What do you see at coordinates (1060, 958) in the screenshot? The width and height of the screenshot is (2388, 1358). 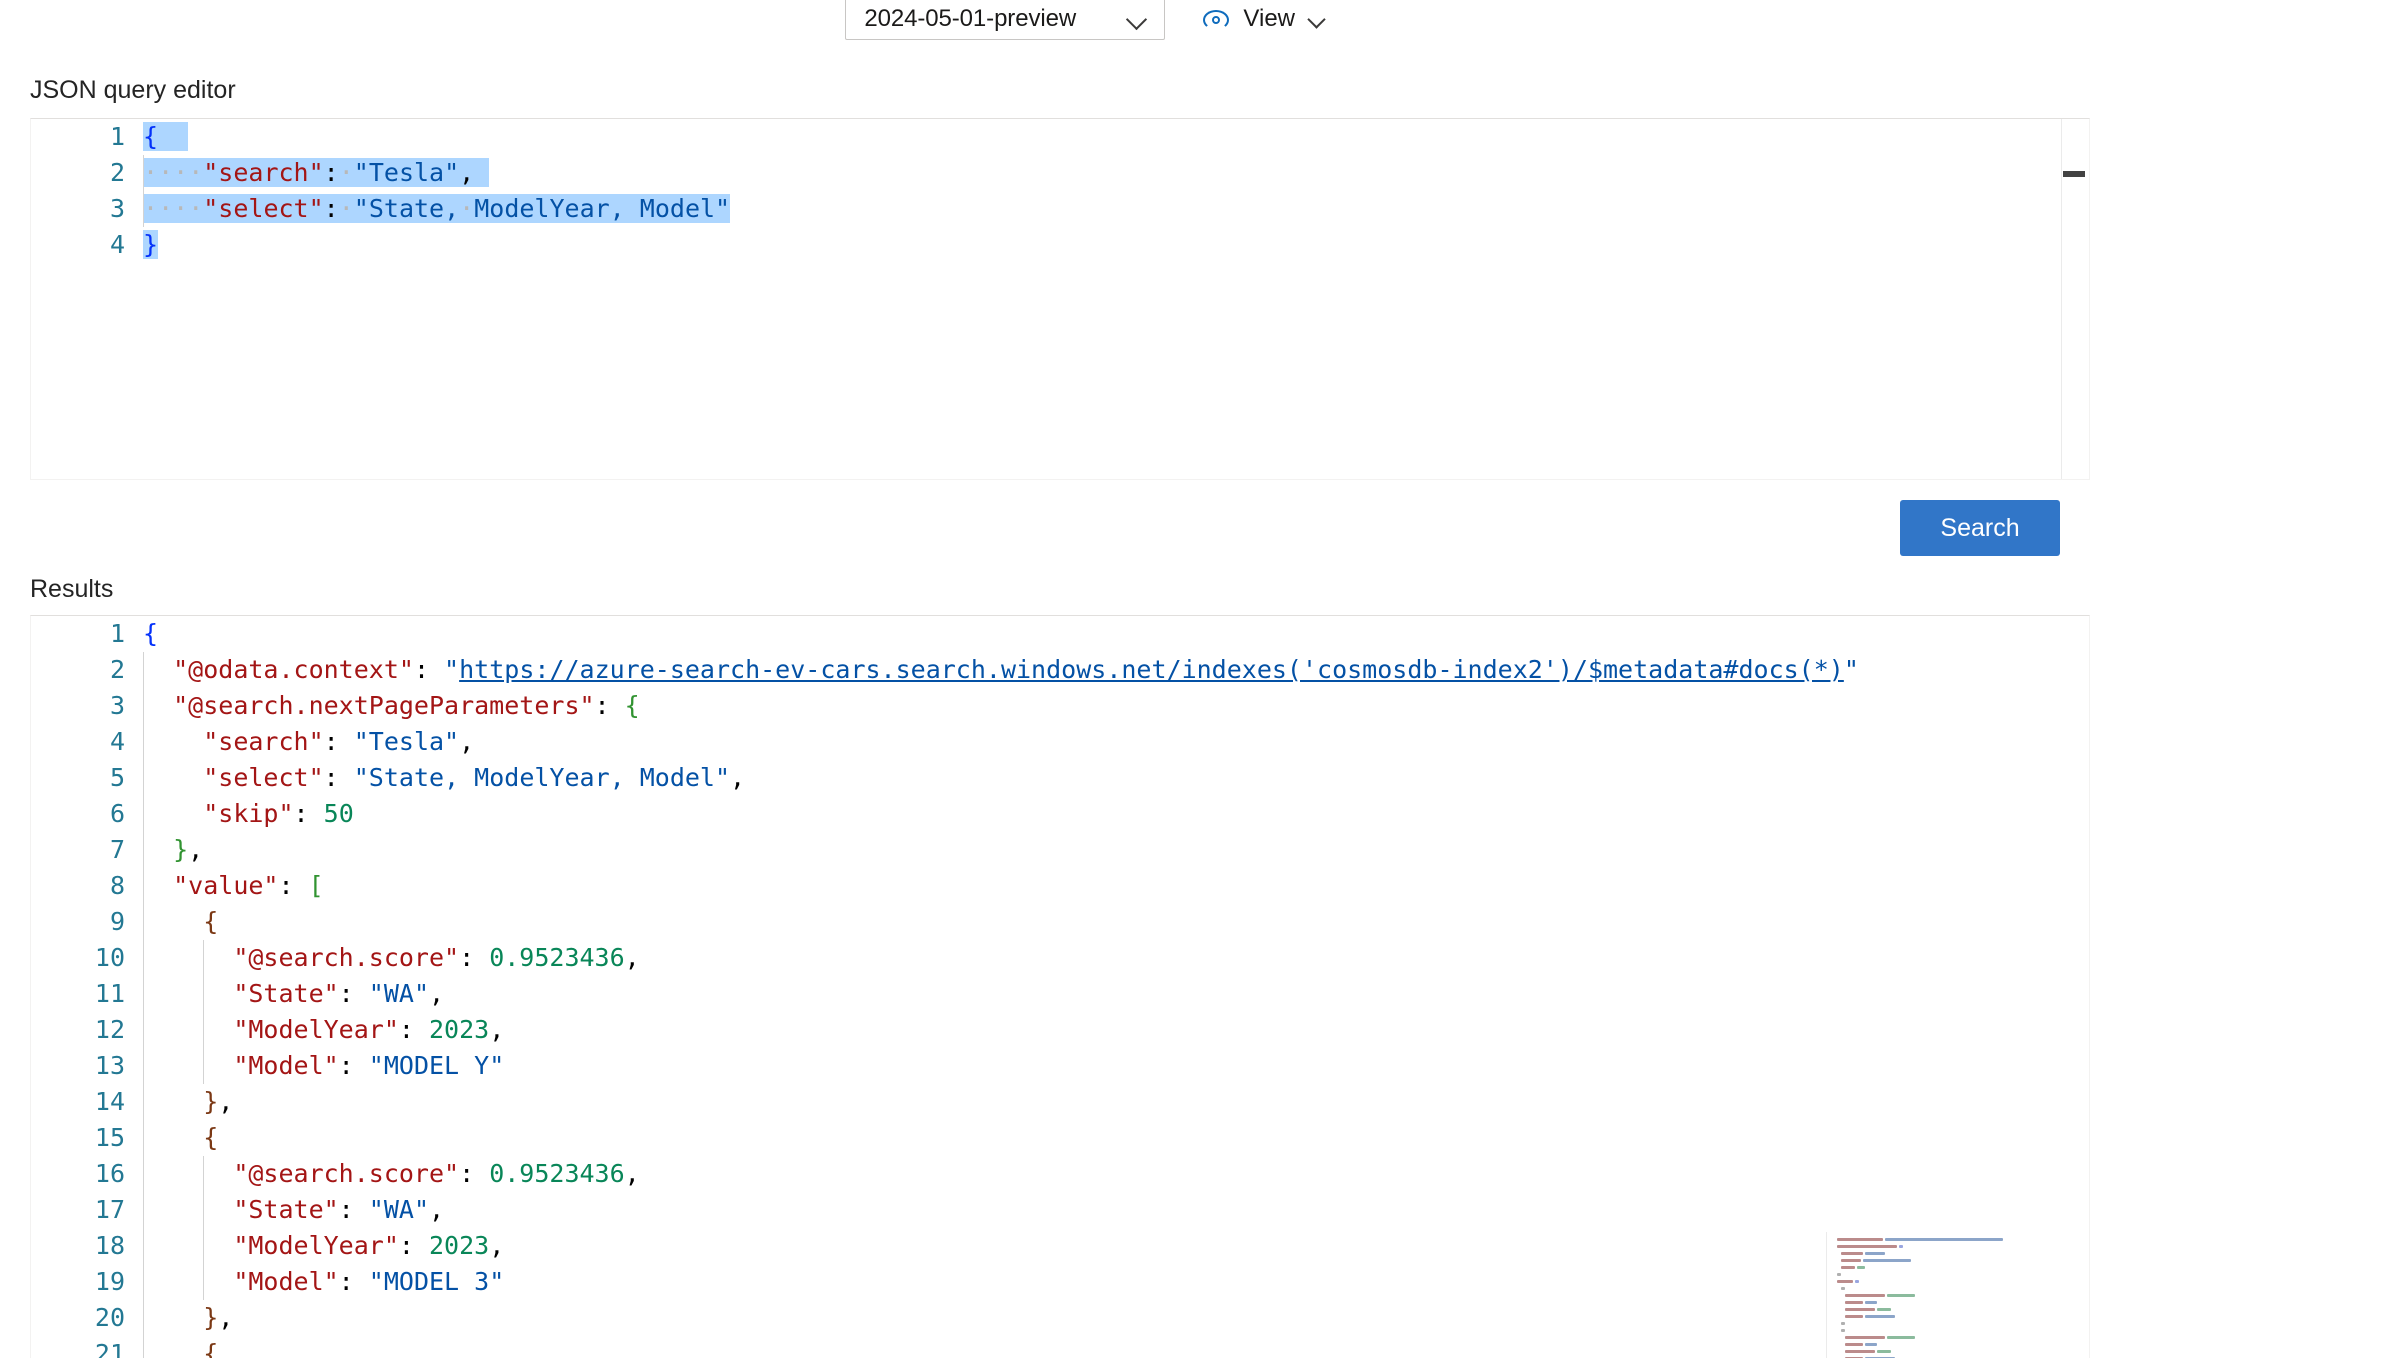 I see `table-row: 10 "@search.score": 0.9523436,` at bounding box center [1060, 958].